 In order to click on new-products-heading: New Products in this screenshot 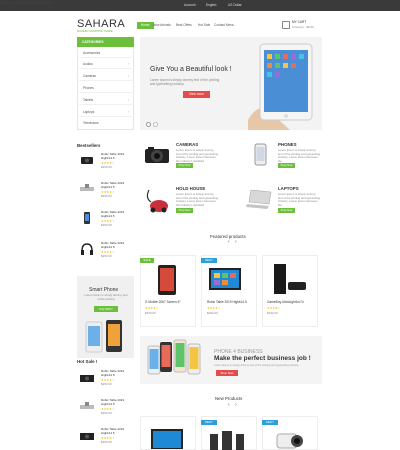, I will do `click(229, 398)`.